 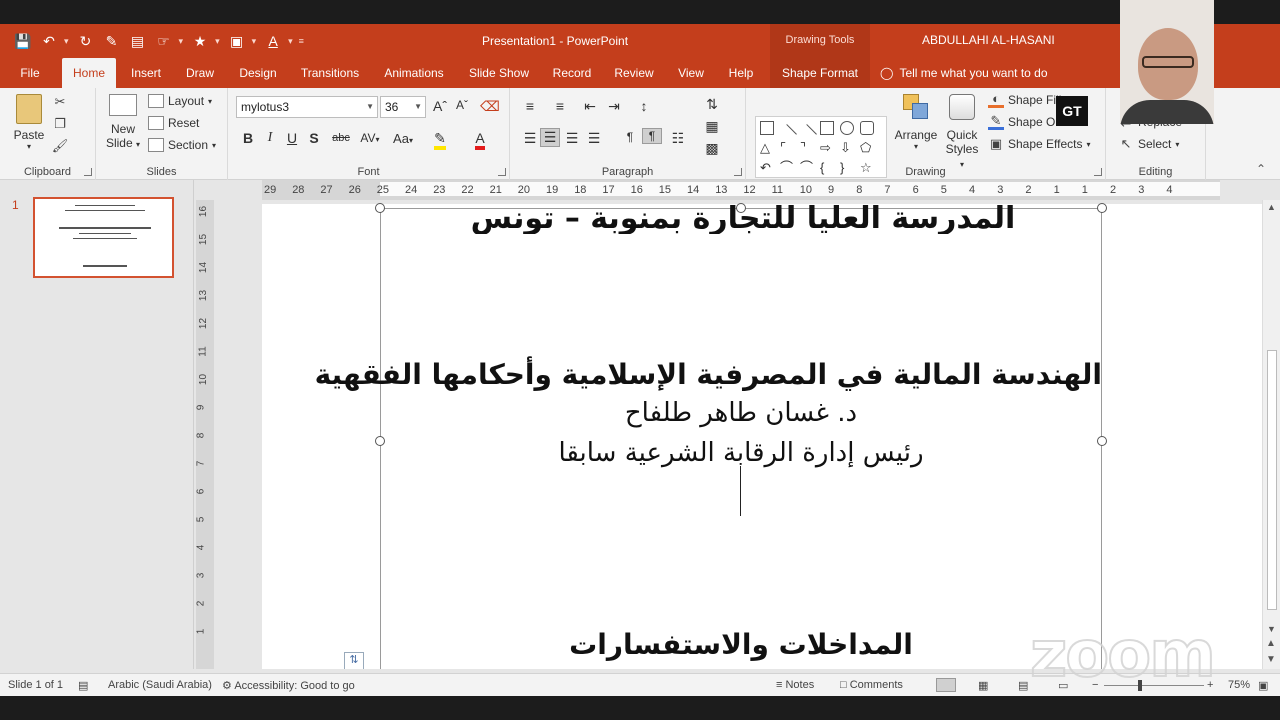 I want to click on ltr-icon: ¶, so click(x=630, y=137).